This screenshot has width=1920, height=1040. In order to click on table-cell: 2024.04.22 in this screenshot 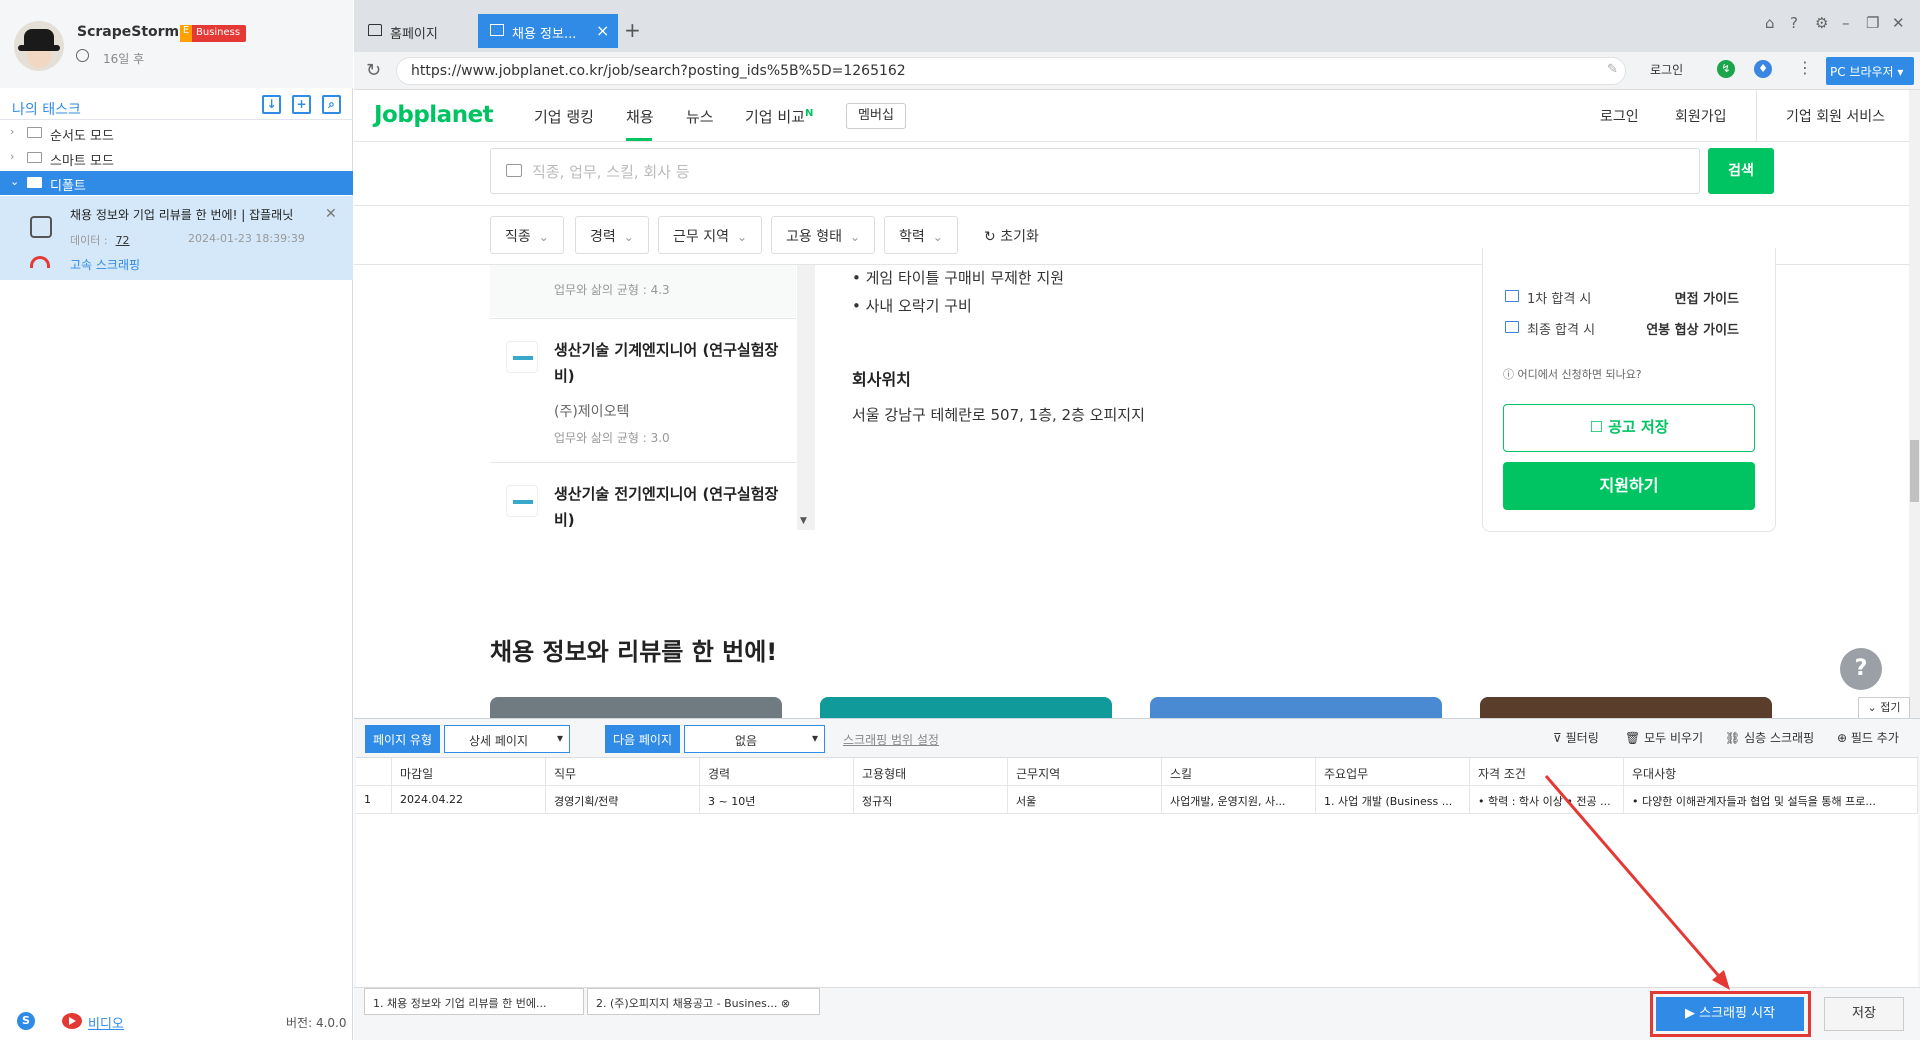, I will do `click(469, 800)`.